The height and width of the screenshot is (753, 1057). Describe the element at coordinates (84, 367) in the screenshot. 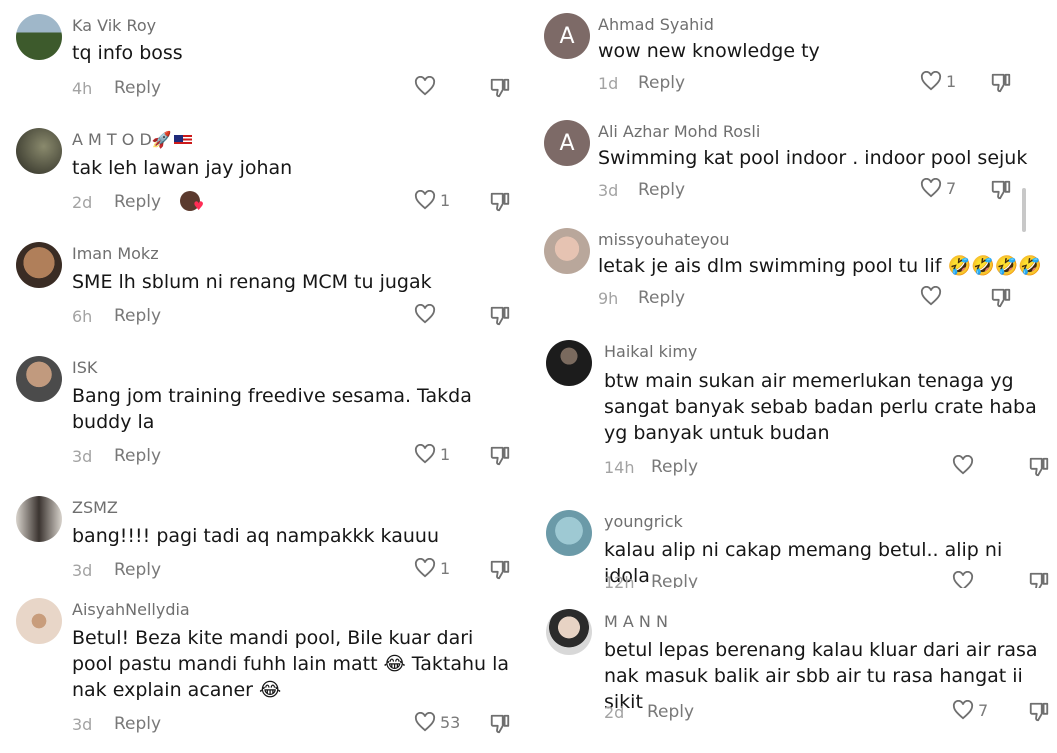

I see `comment-username: ISK` at that location.